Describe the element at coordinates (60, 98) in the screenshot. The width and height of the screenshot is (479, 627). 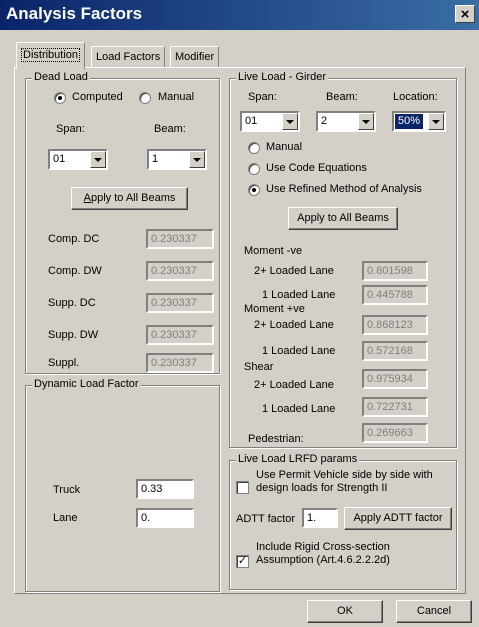
I see `computed-radio` at that location.